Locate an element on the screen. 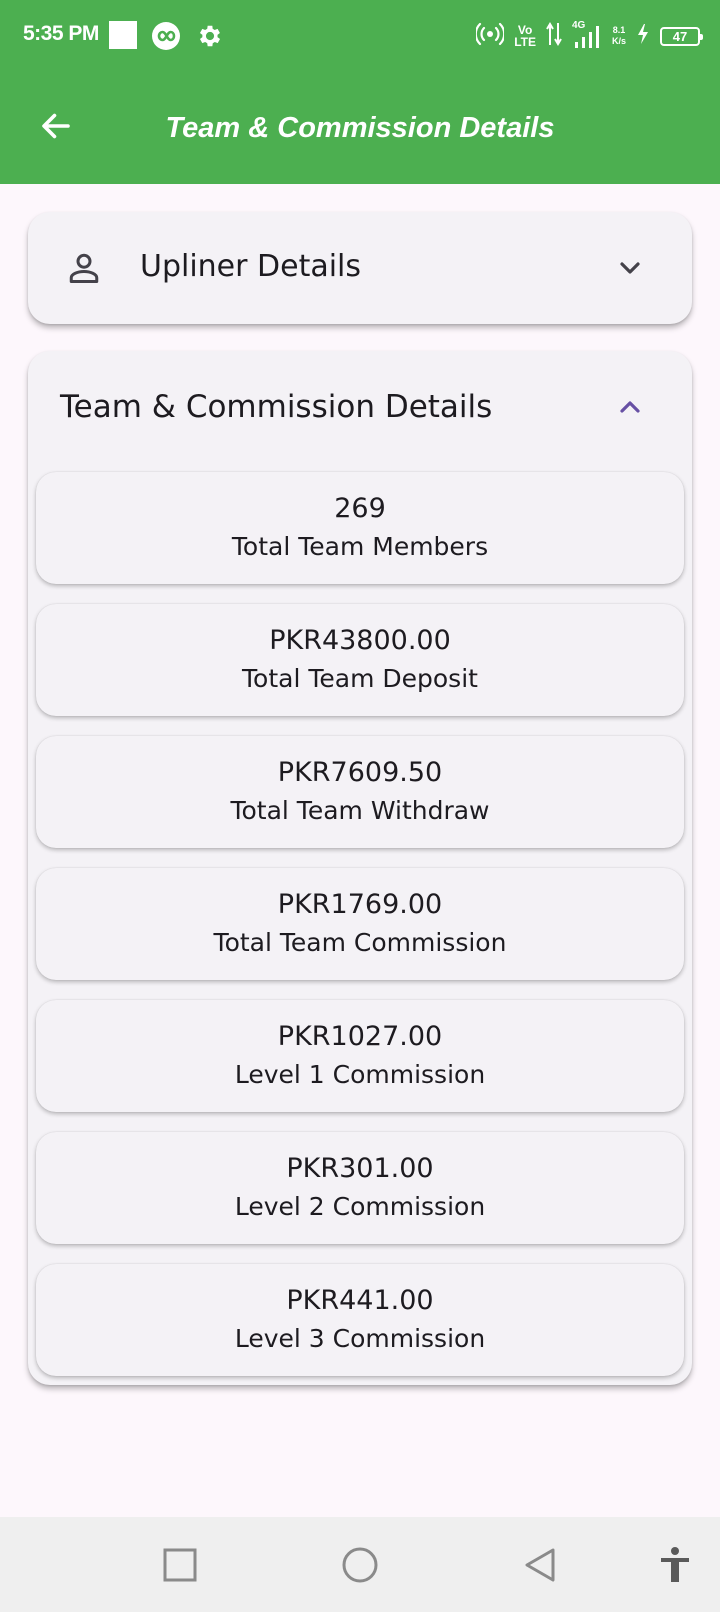  chevron-up-icon is located at coordinates (630, 407).